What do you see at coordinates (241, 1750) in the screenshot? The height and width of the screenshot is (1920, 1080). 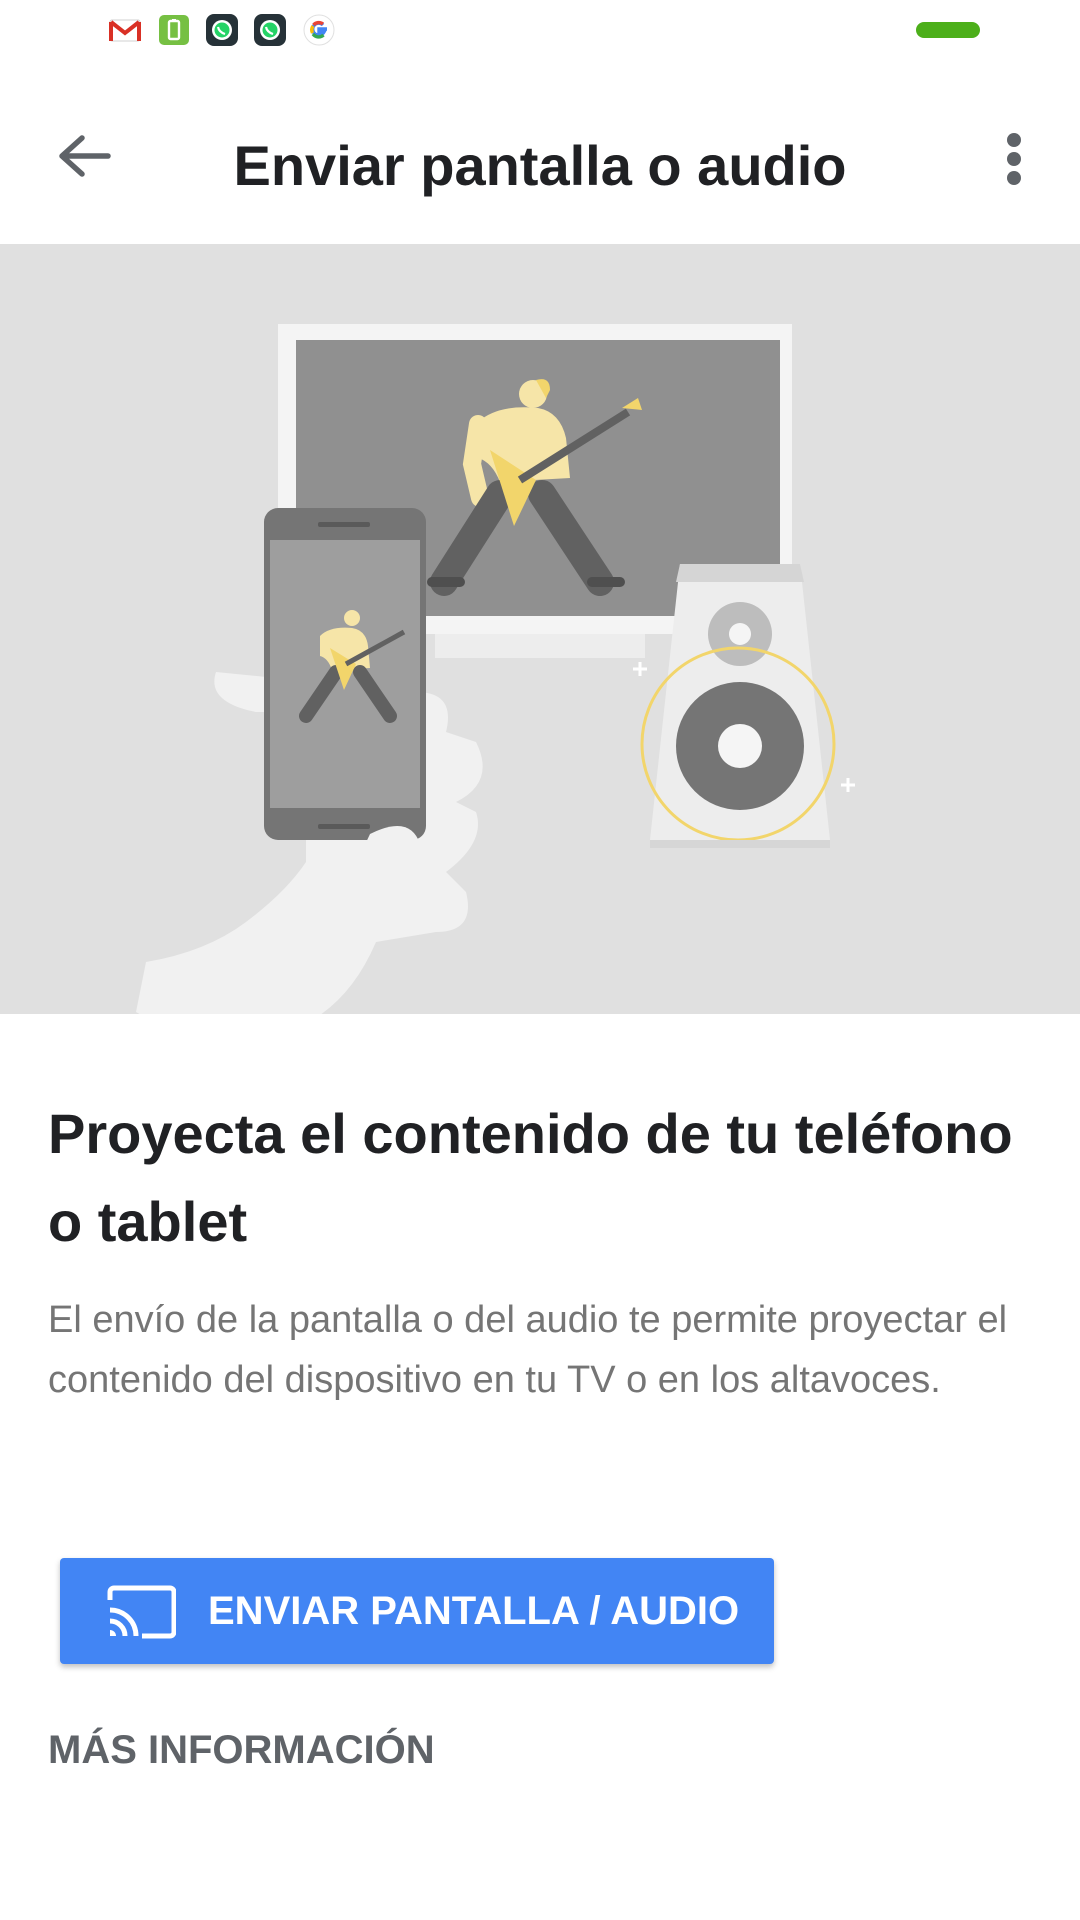 I see `more-info-link: MÁS INFORMACIÓN` at bounding box center [241, 1750].